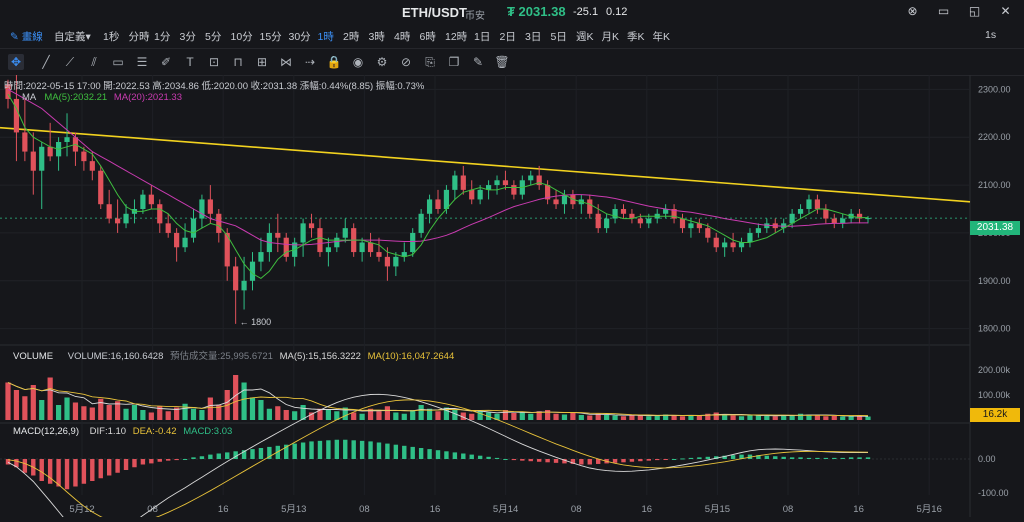 This screenshot has height=522, width=1024. I want to click on timeframe-0: 1秒, so click(111, 36).